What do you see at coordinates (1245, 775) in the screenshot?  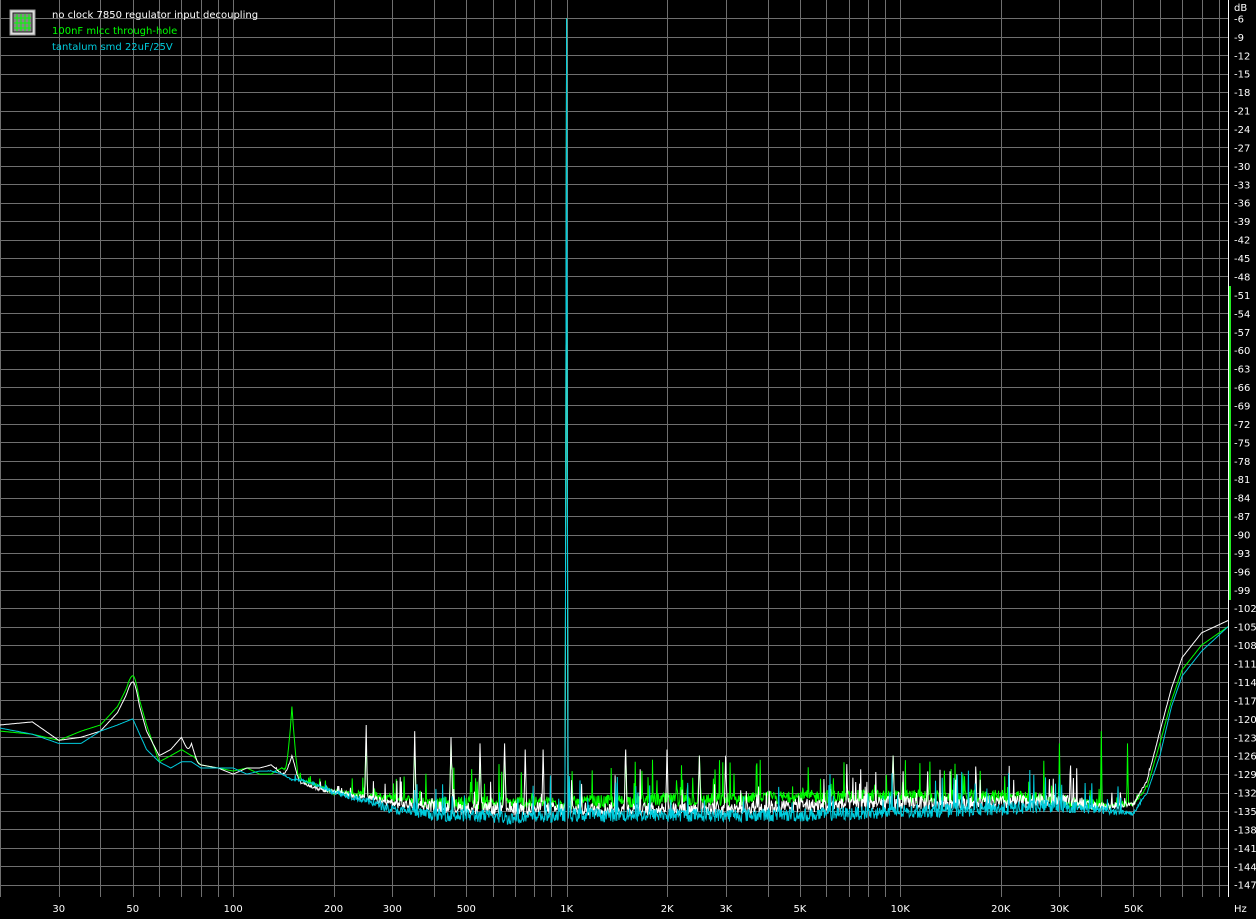 I see `y-tick-label: -129` at bounding box center [1245, 775].